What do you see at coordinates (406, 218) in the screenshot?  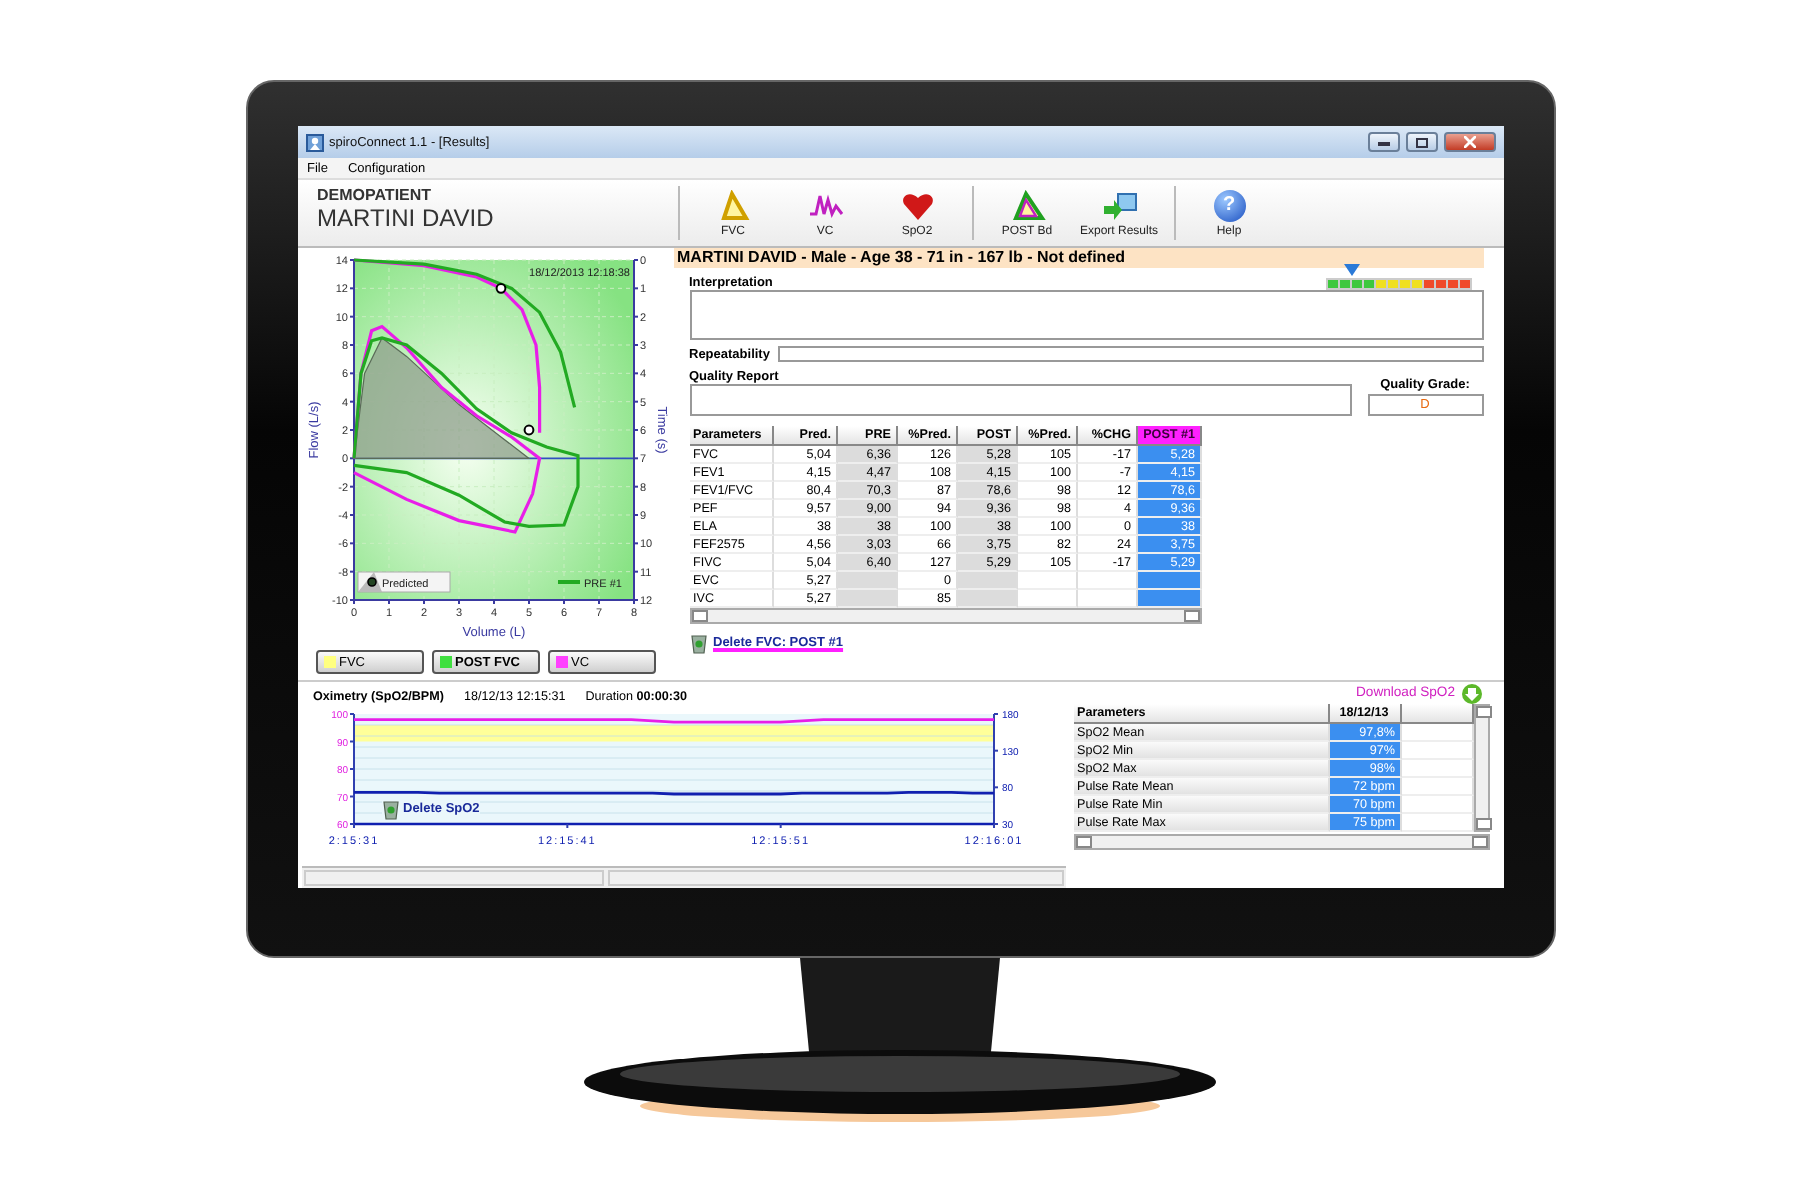 I see `patient-name: MARTINI DAVID` at bounding box center [406, 218].